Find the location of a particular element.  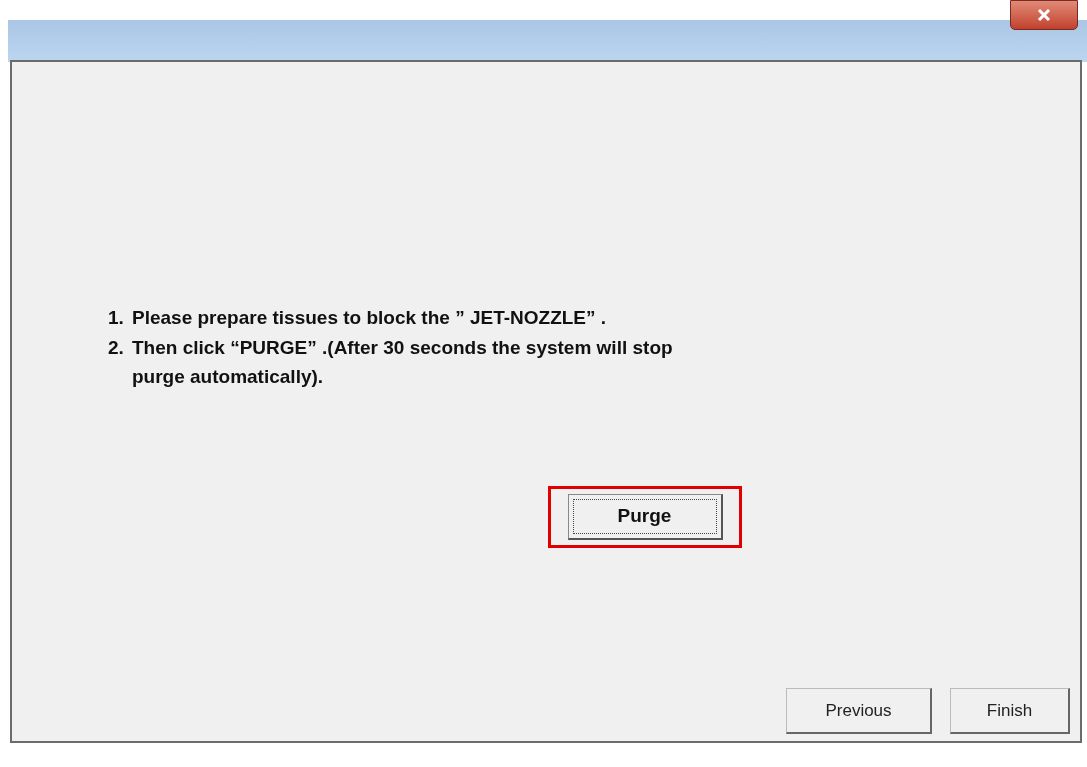

close-icon is located at coordinates (1044, 15).